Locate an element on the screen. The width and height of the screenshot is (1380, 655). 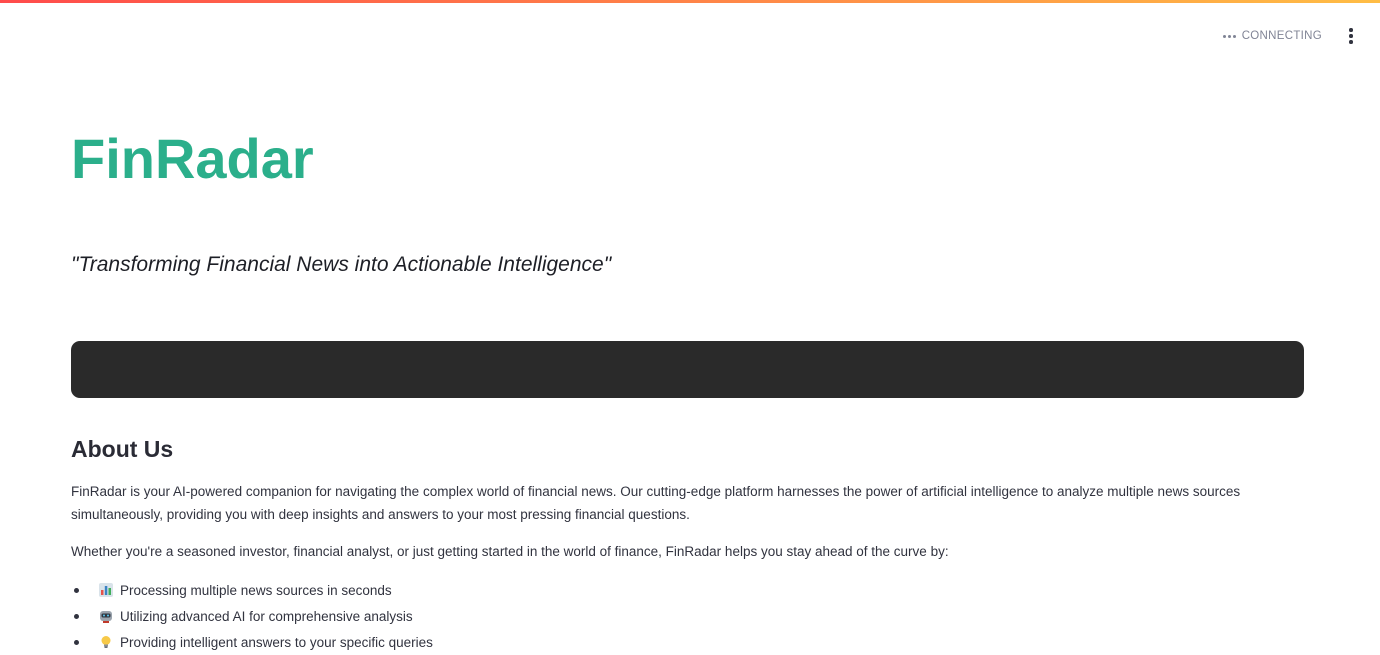
main-menu-button is located at coordinates (1351, 36).